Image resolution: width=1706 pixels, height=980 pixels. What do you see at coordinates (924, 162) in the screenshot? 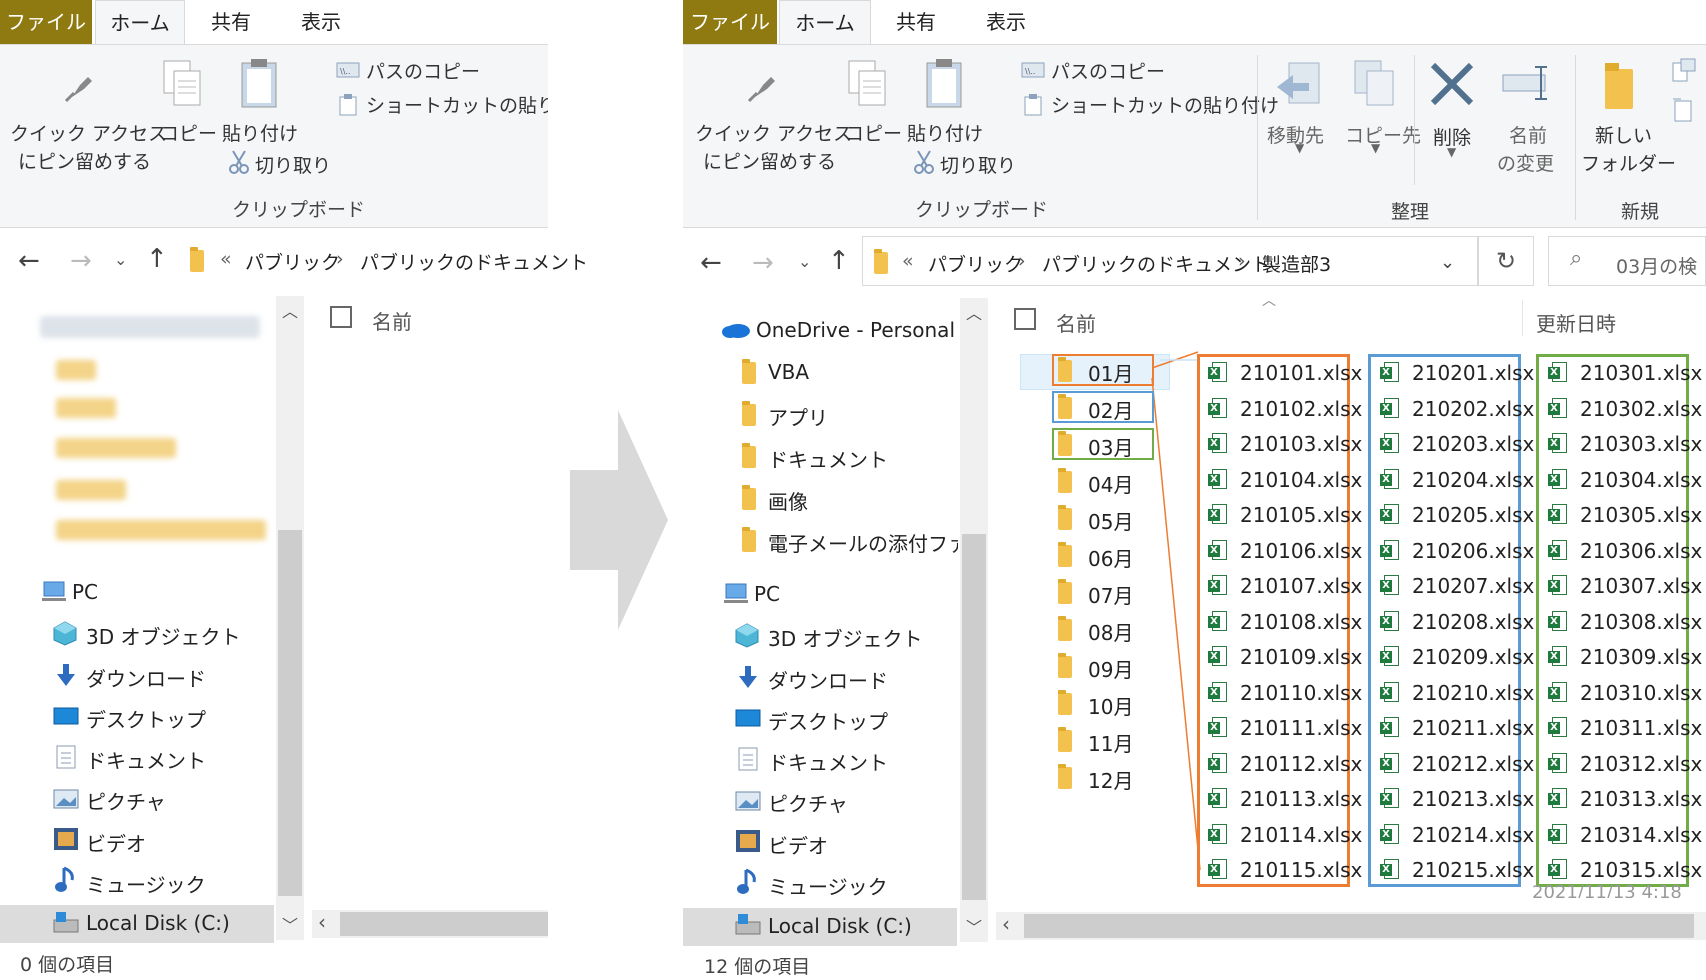
I see `scissors-icon` at bounding box center [924, 162].